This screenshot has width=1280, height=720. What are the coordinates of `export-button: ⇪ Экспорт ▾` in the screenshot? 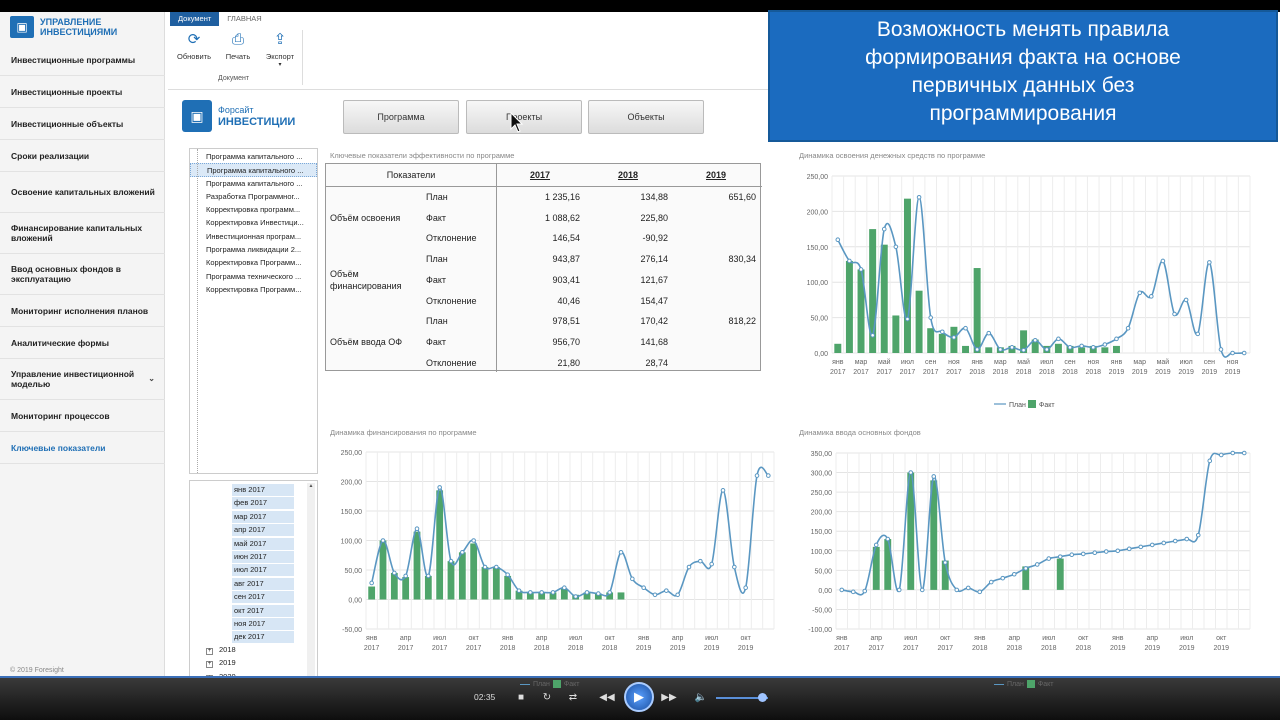 It's located at (280, 49).